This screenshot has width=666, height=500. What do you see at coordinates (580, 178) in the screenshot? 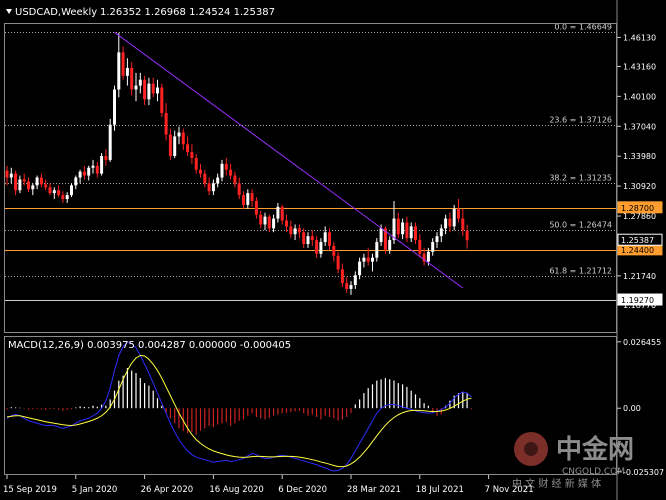
I see `fib-label: 38.2 = 1.31235` at bounding box center [580, 178].